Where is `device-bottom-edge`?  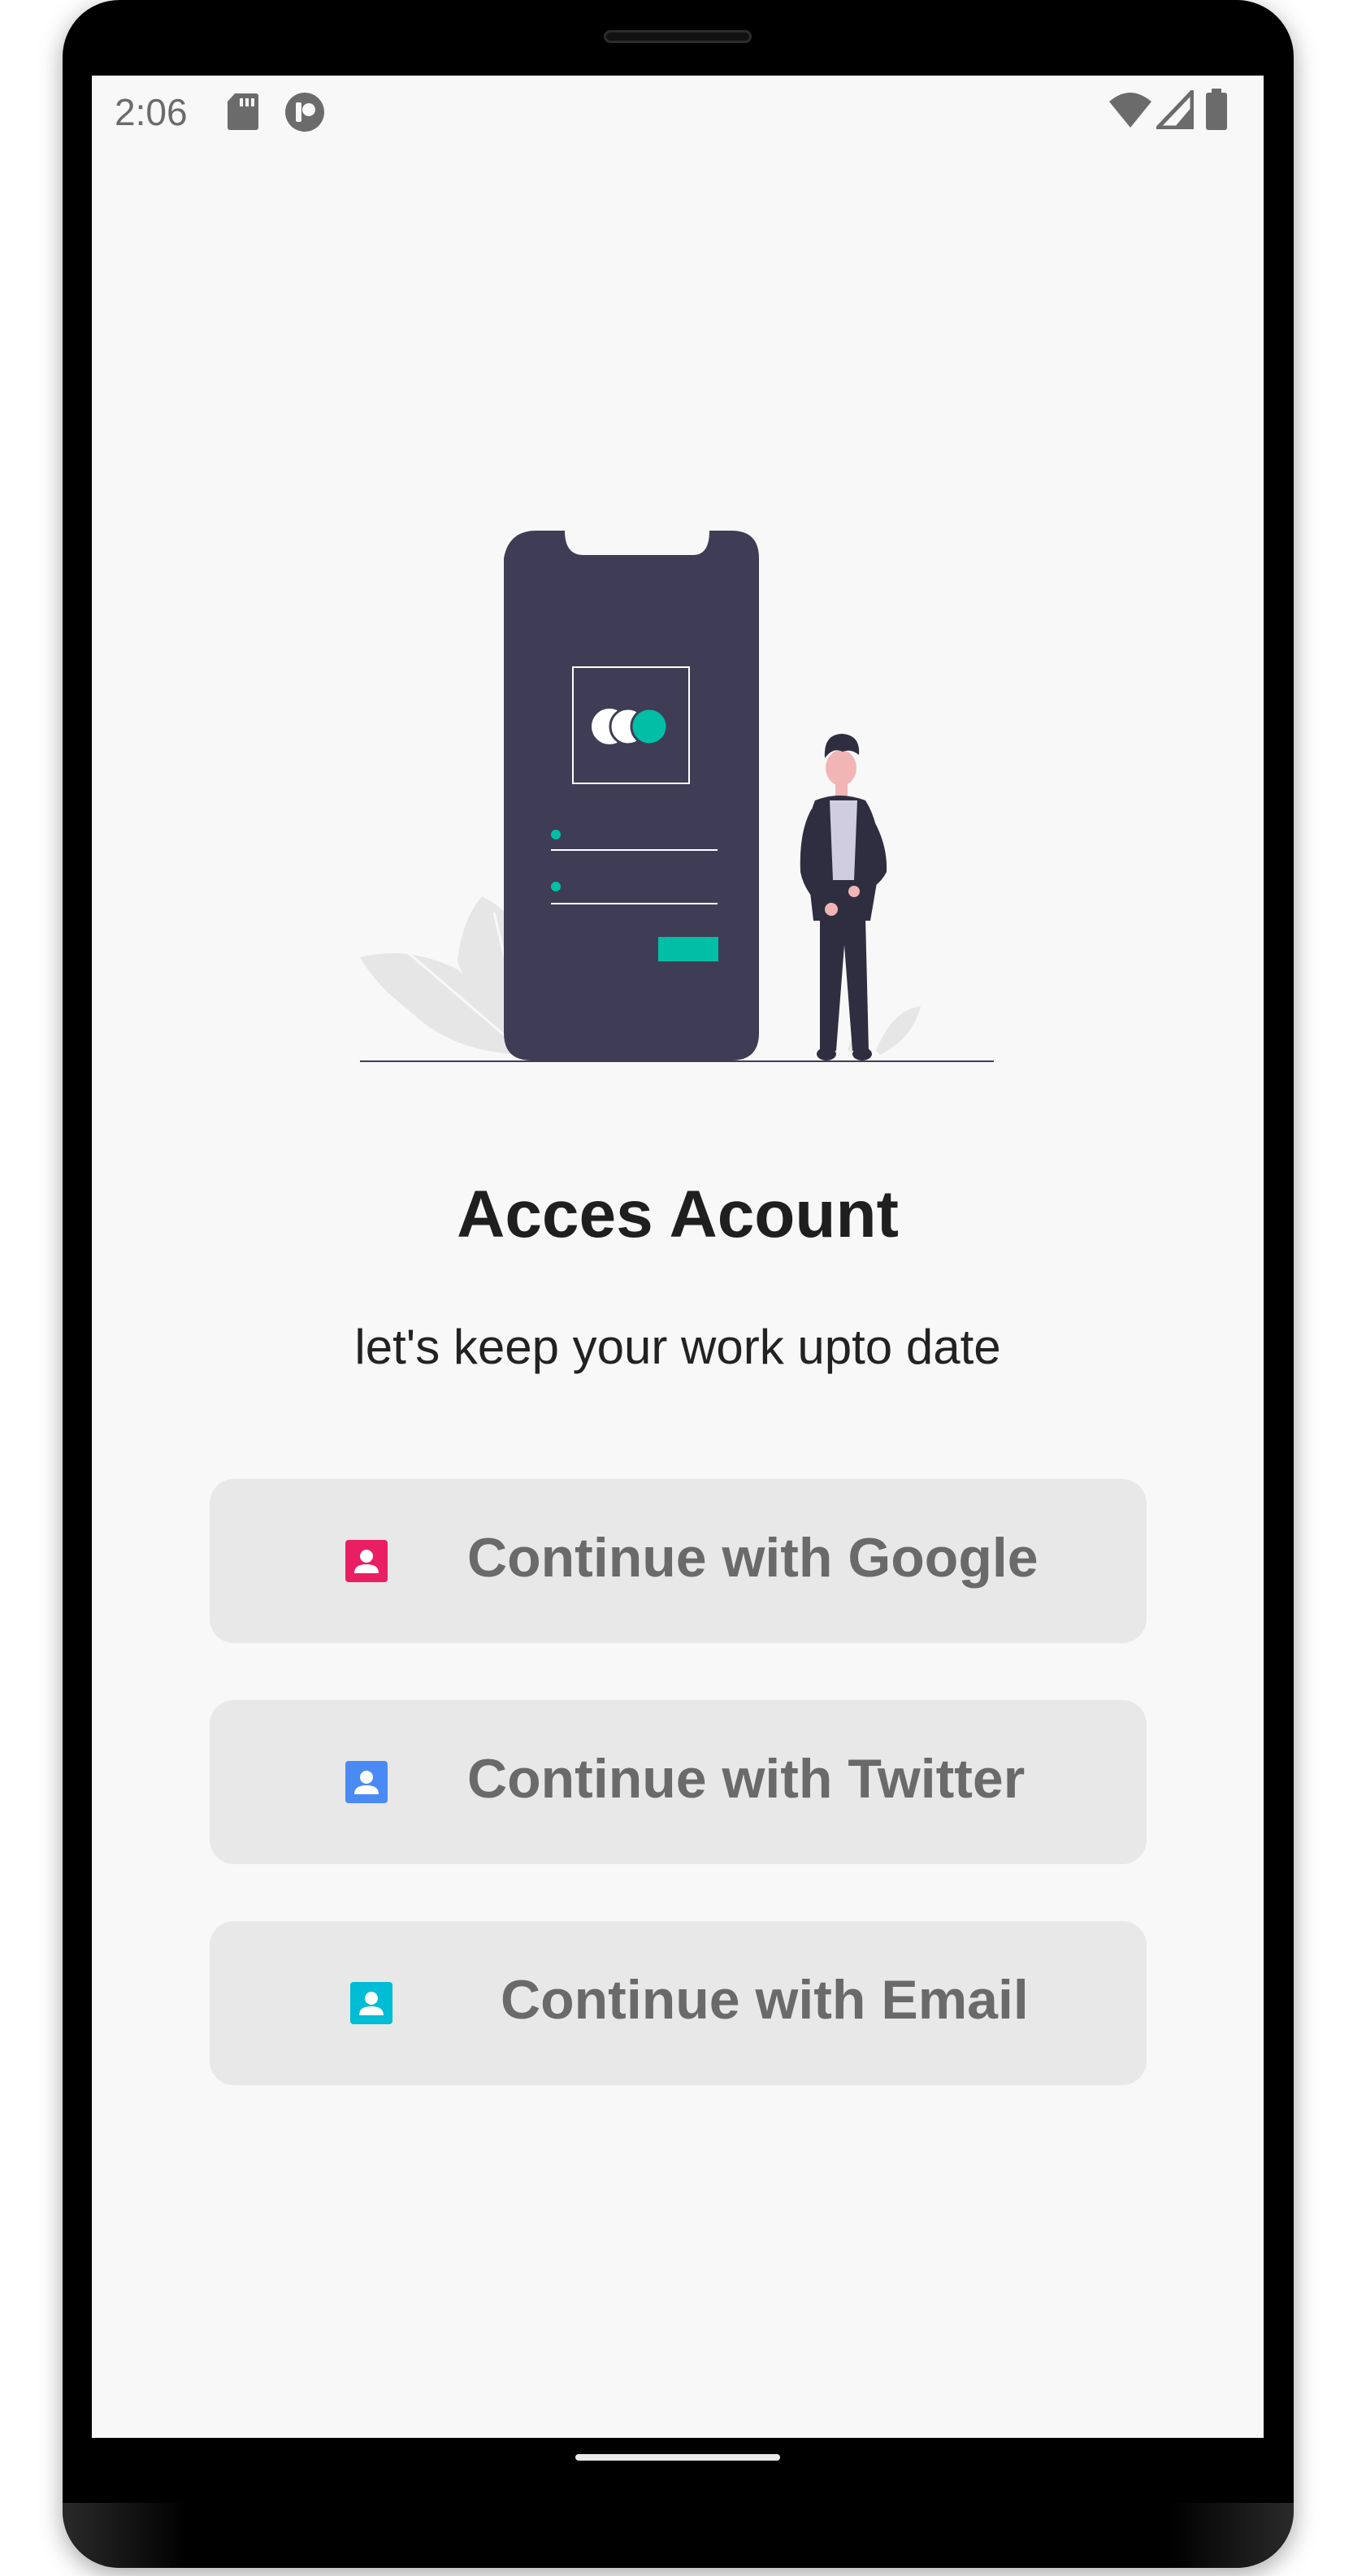
device-bottom-edge is located at coordinates (678, 2535).